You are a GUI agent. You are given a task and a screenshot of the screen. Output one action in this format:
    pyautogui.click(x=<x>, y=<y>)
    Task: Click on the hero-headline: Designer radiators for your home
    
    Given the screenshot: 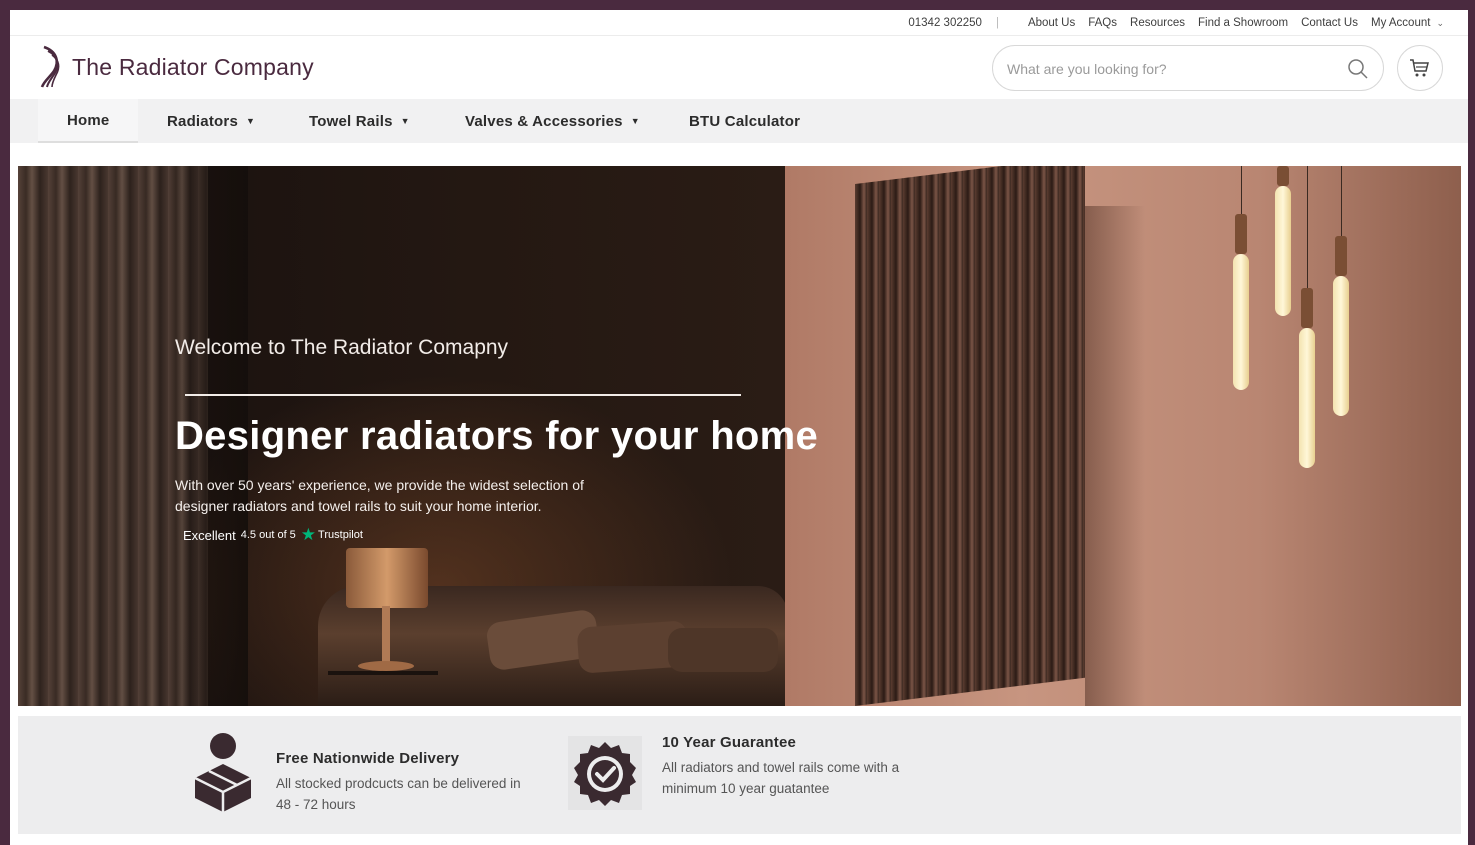 What is the action you would take?
    pyautogui.click(x=497, y=436)
    